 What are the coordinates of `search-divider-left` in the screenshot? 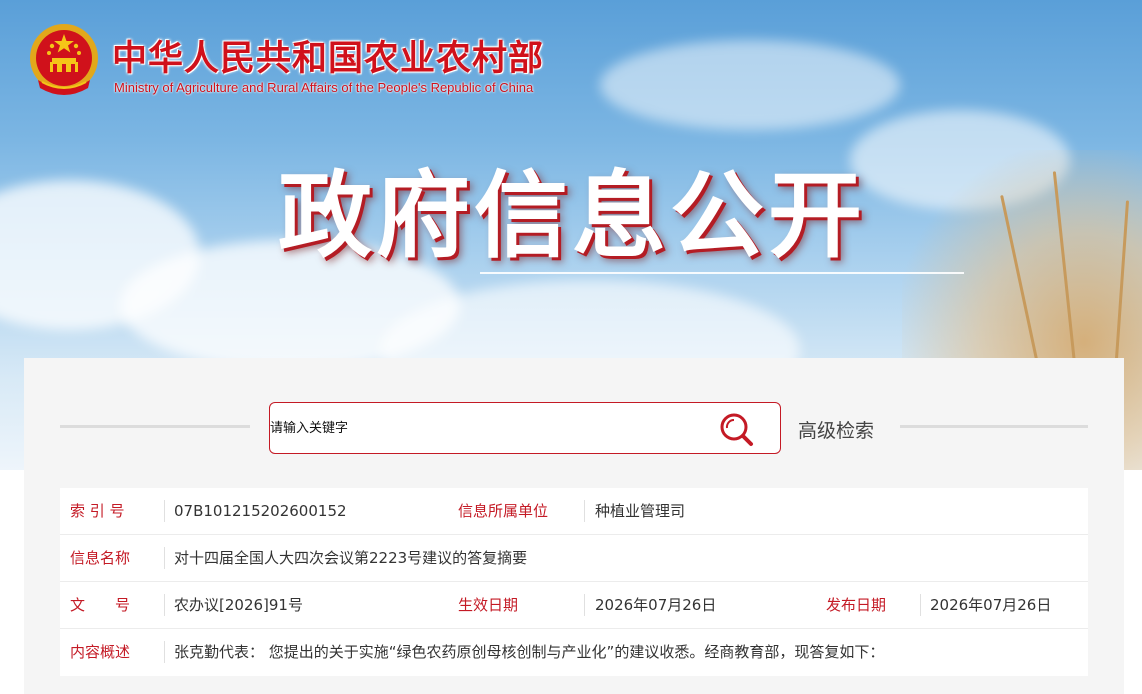 It's located at (155, 426).